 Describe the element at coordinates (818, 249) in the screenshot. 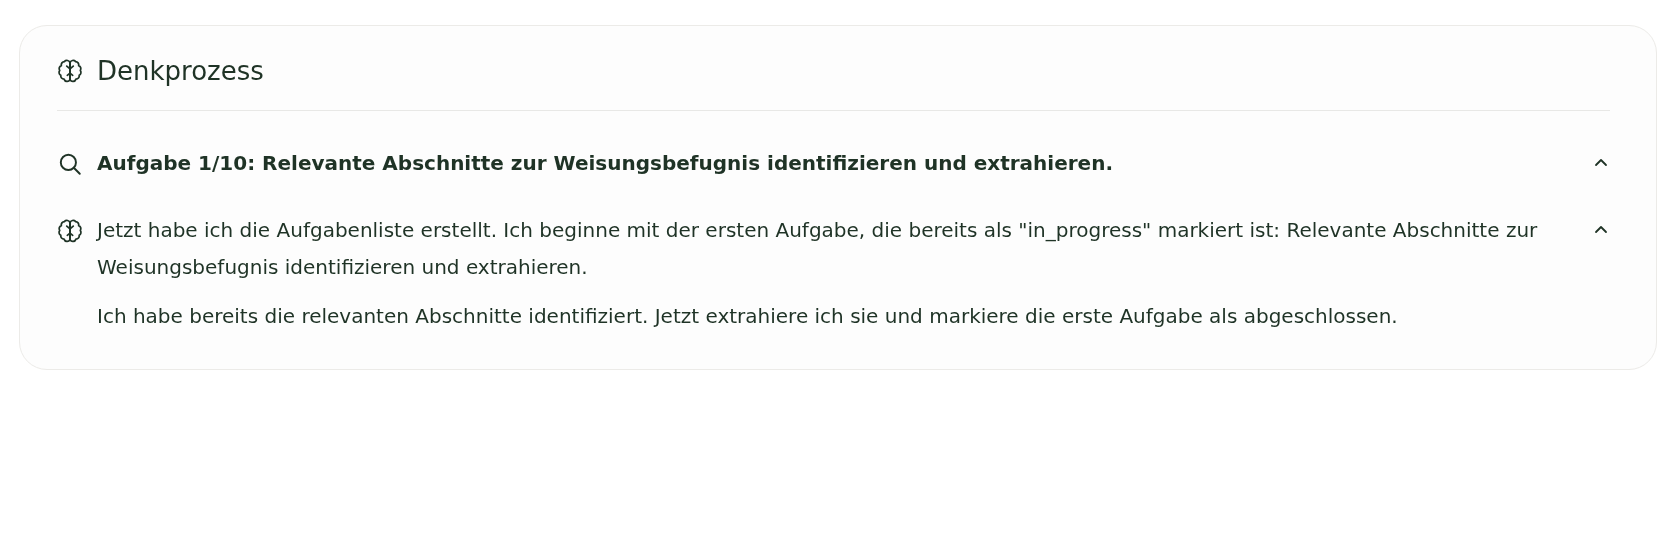

I see `step-text: Jetzt habe ich die Aufgabenliste erstellt. Ich beginne mit der ersten Aufgabe, die bereits als "in_progress" markiert ist: Relevante Abschnitte zur Weisungsbefugnis identifizieren und extrahieren.` at that location.